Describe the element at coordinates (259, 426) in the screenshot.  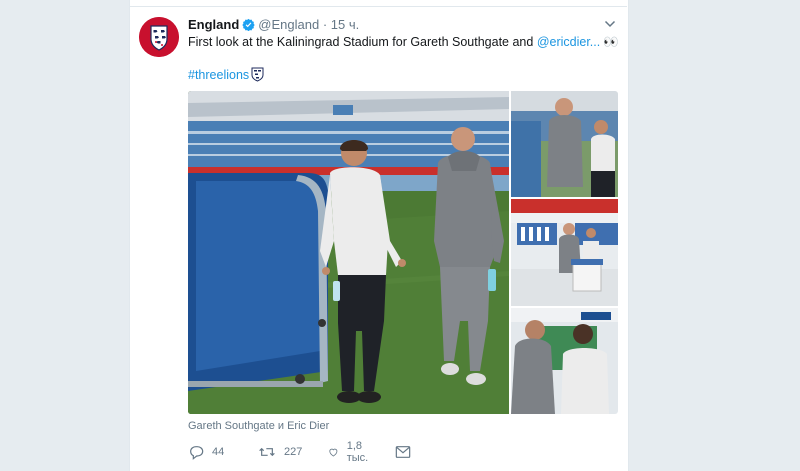
I see `media-caption: Gareth Southgate и Eric Dier` at that location.